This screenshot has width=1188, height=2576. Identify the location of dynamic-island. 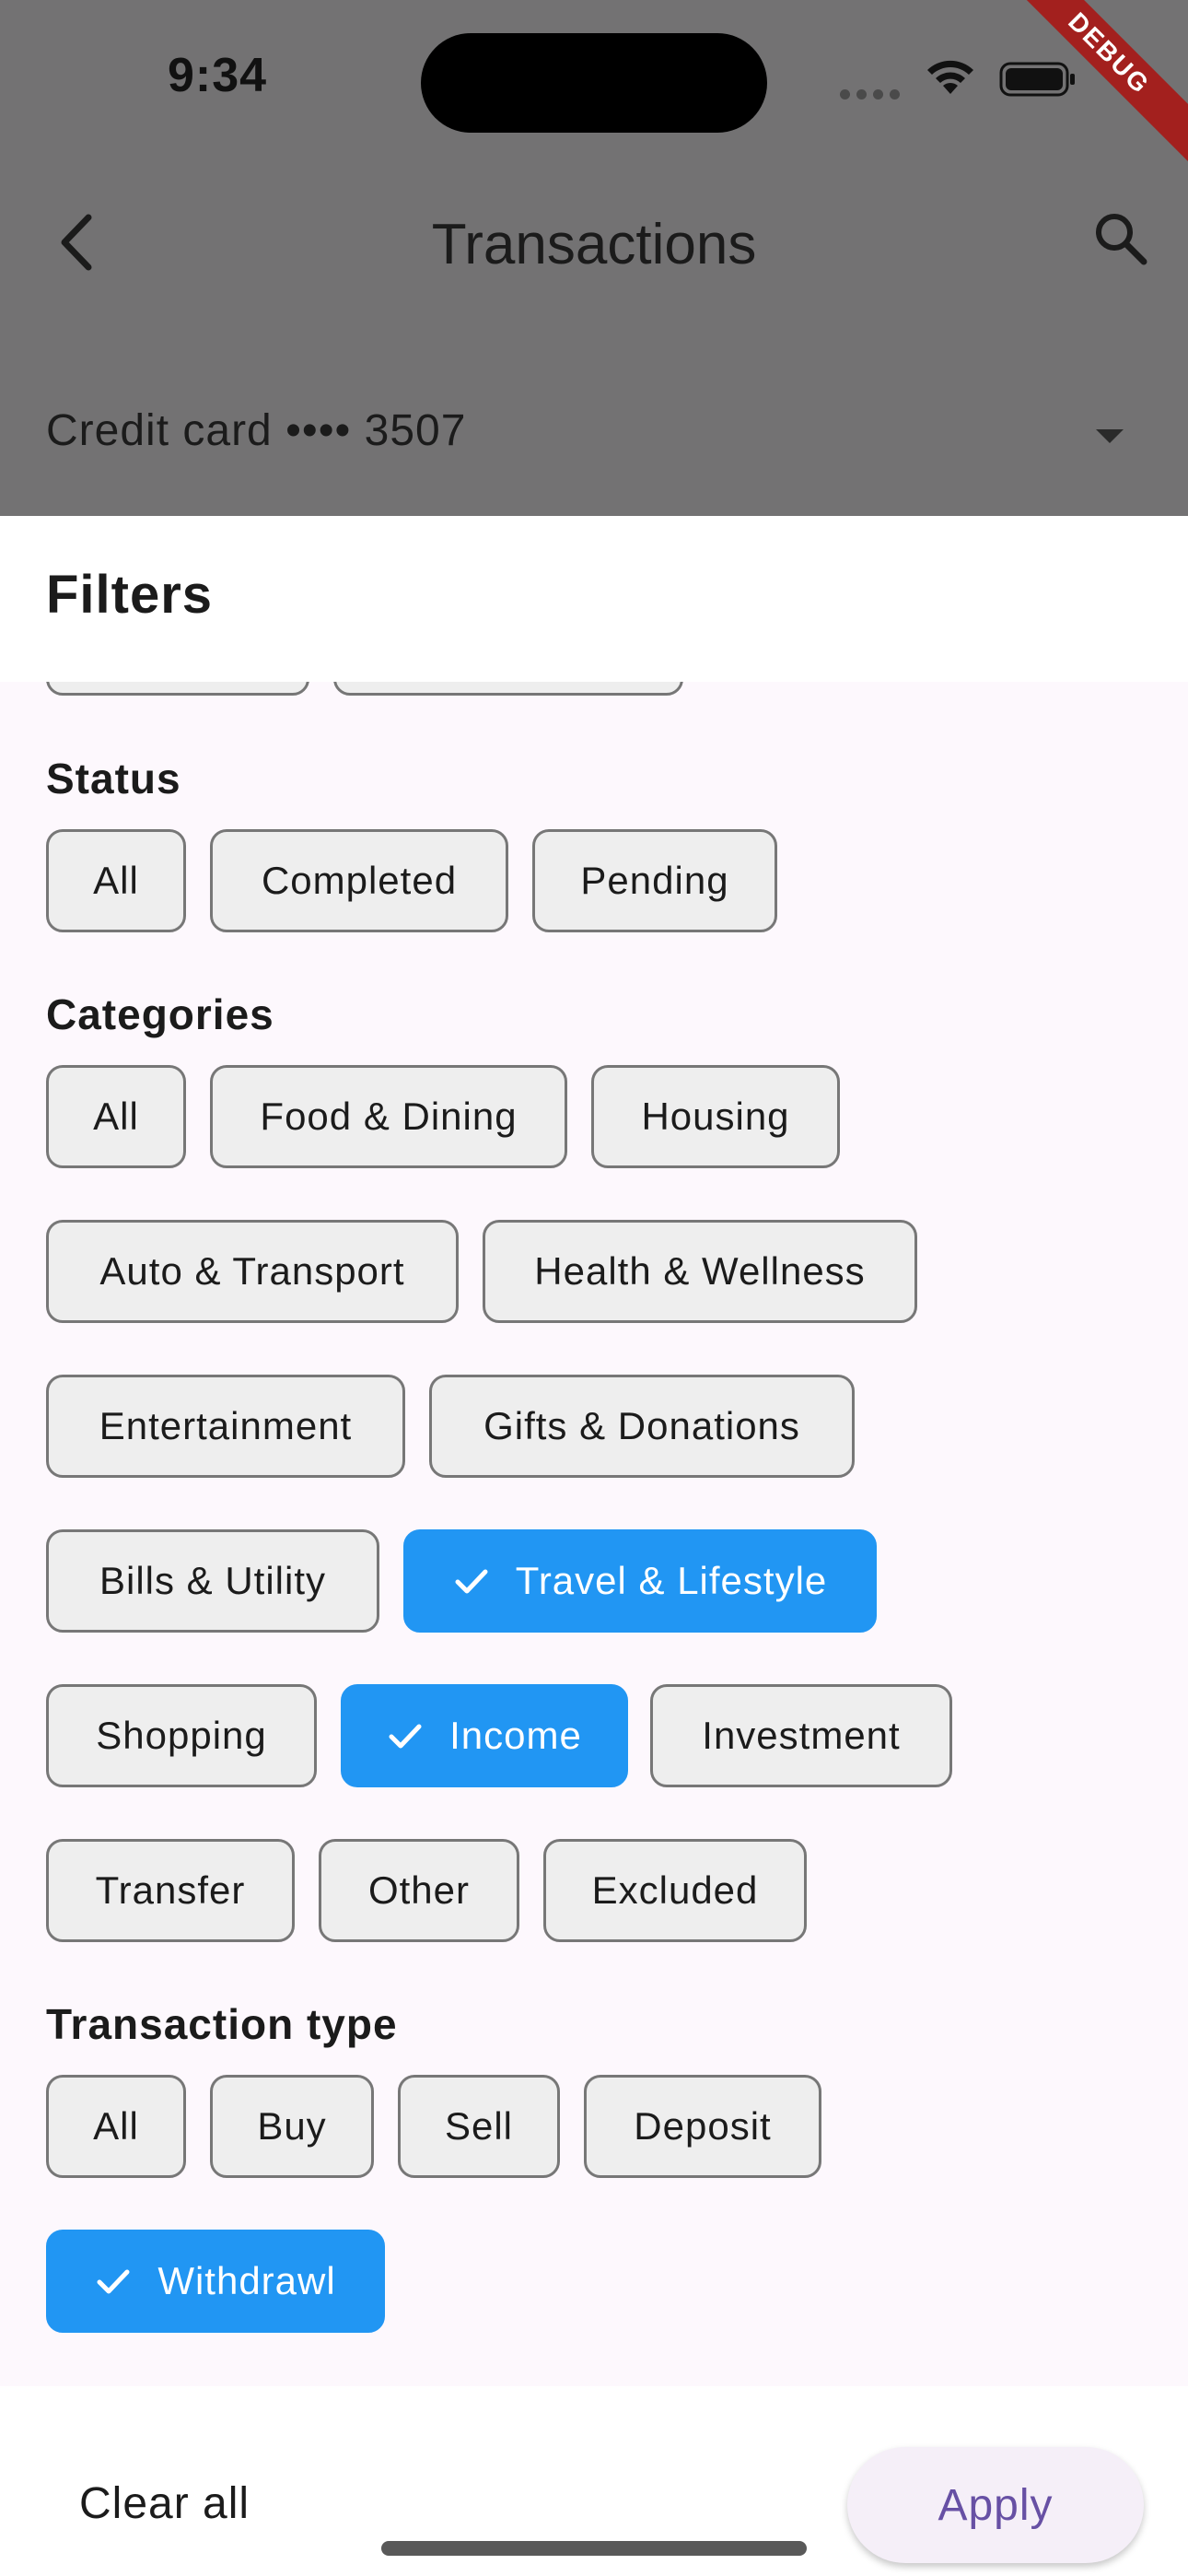
(594, 83).